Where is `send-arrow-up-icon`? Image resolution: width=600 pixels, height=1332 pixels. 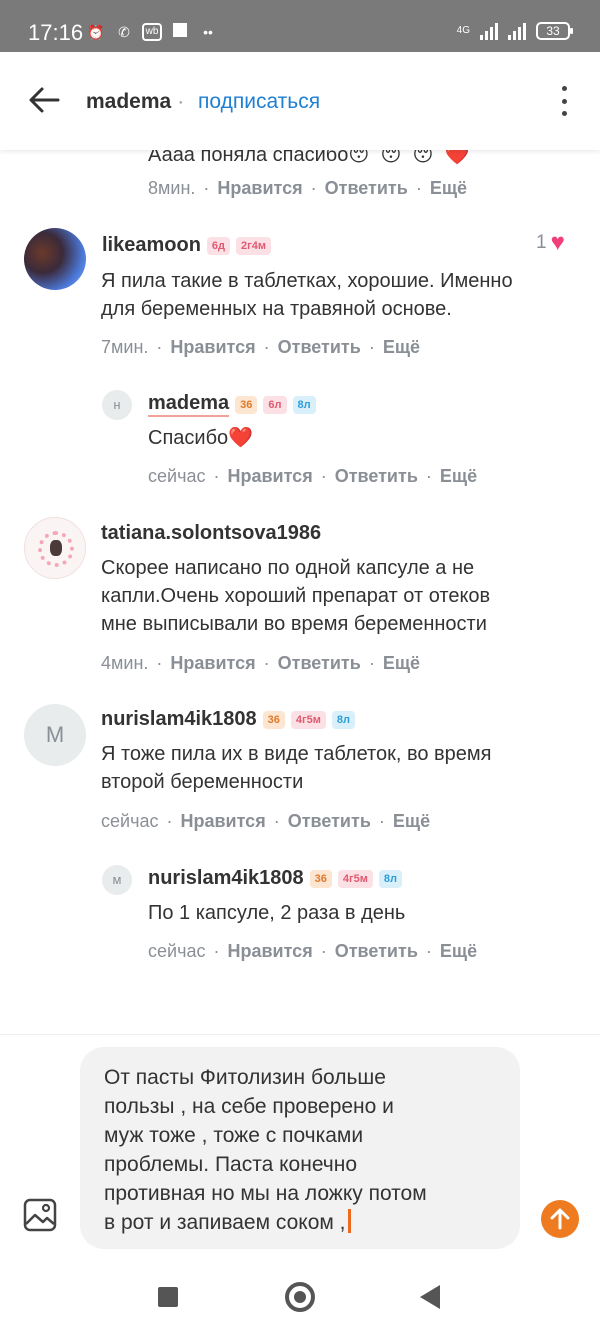
send-arrow-up-icon is located at coordinates (560, 1219).